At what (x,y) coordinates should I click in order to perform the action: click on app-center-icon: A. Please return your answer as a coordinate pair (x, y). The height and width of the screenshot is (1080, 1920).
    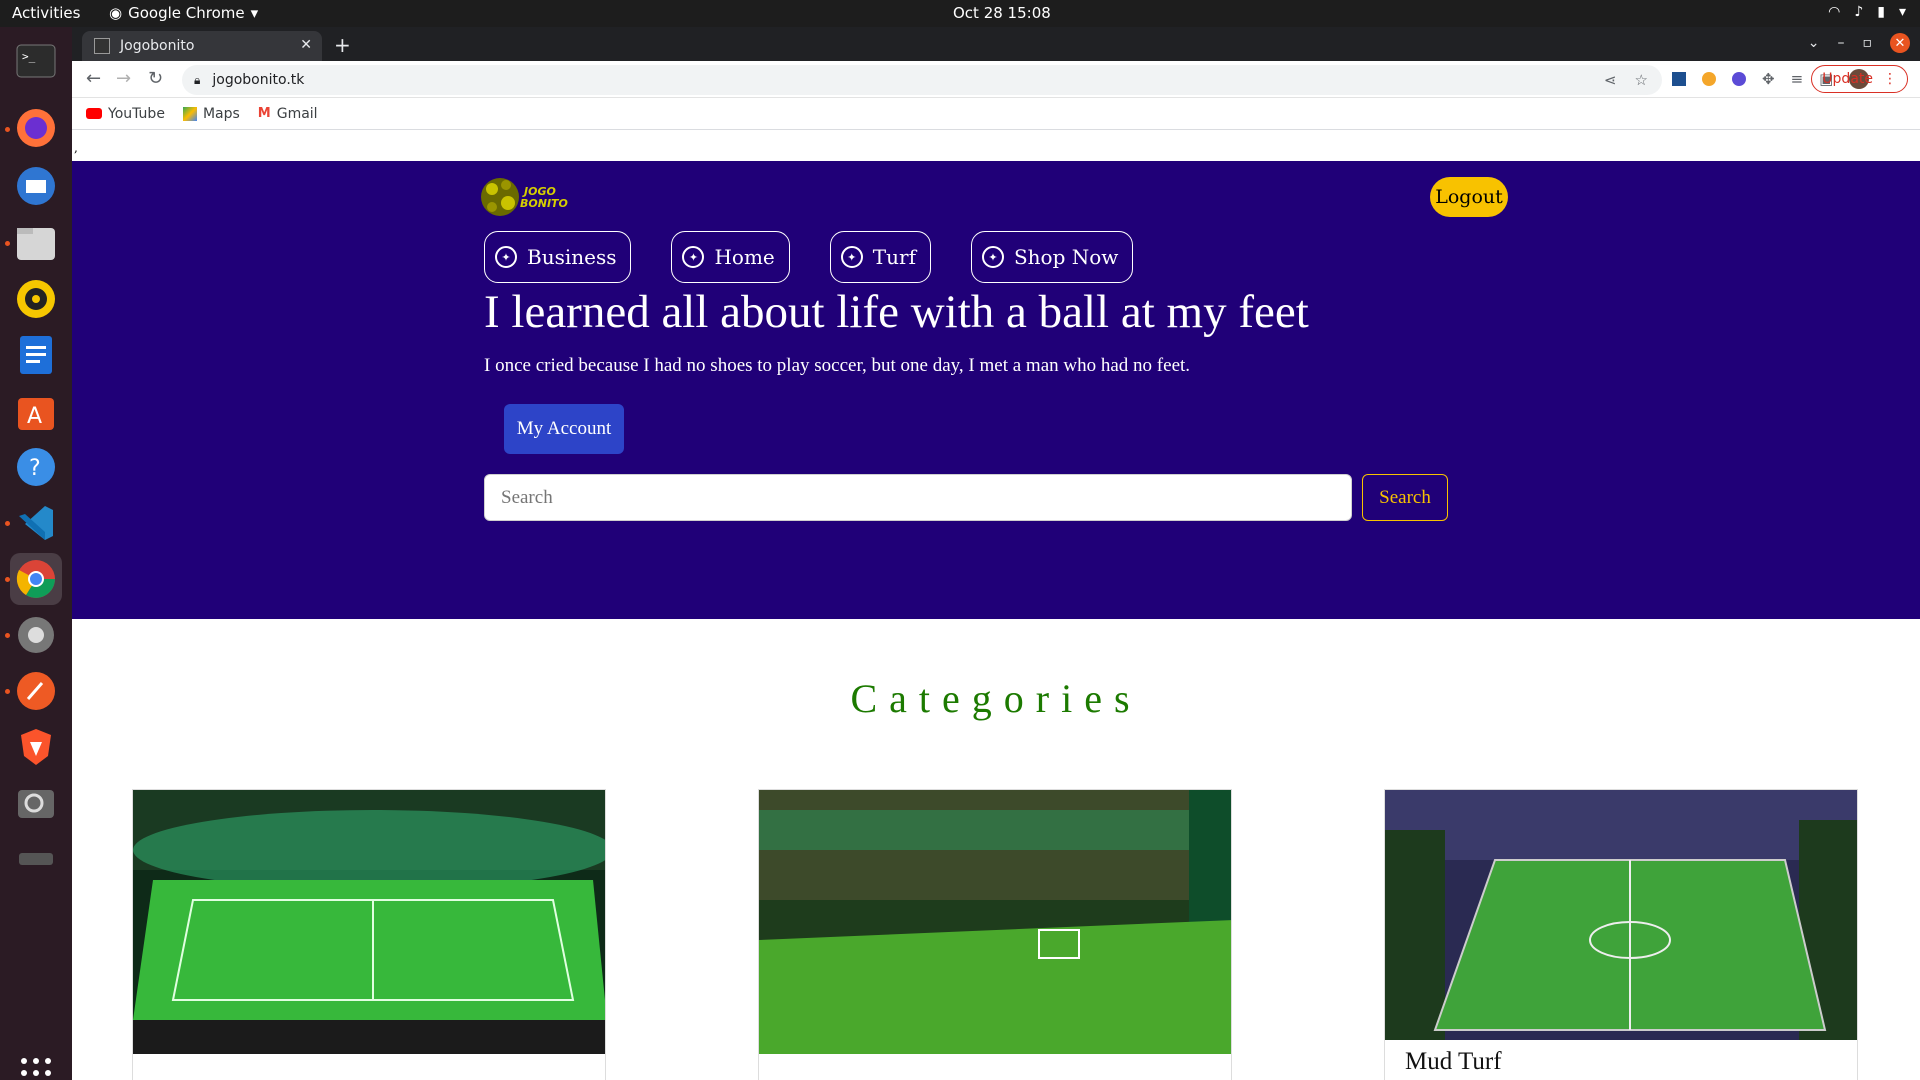
    Looking at the image, I should click on (36, 411).